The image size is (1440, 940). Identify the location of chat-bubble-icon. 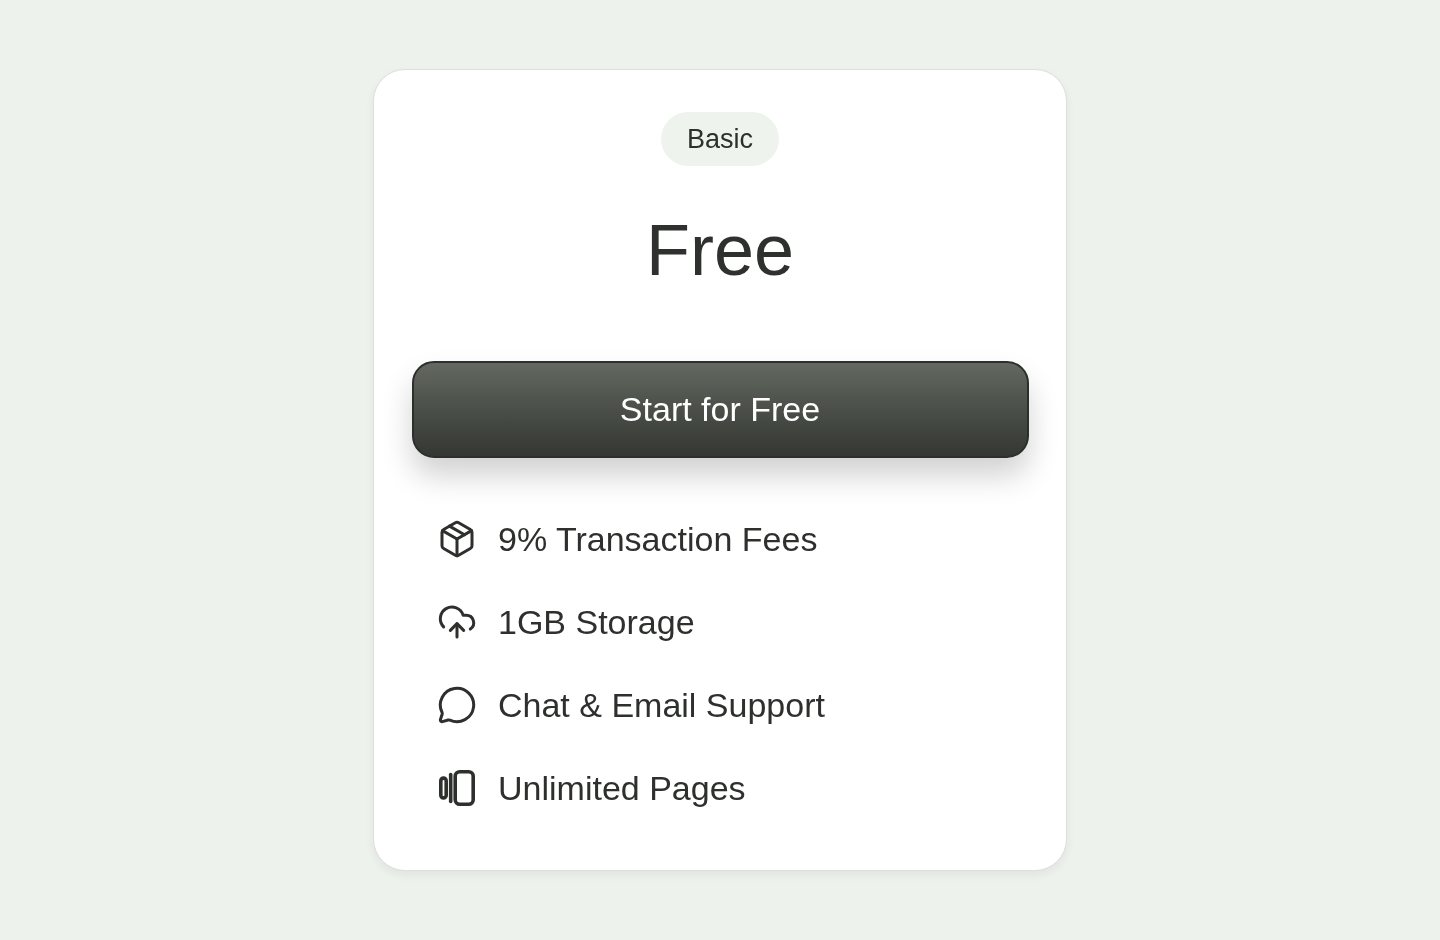
(457, 705).